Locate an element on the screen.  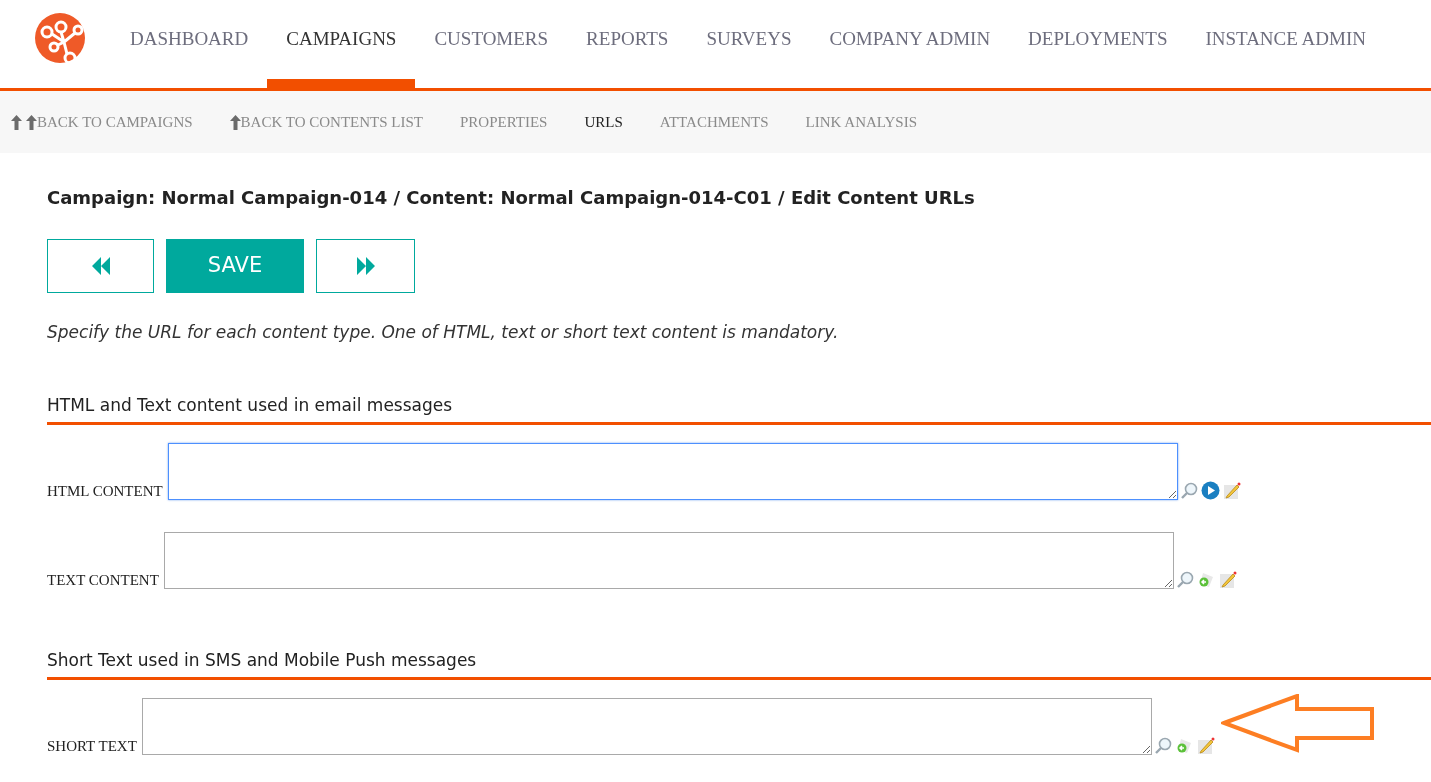
next-button is located at coordinates (365, 266).